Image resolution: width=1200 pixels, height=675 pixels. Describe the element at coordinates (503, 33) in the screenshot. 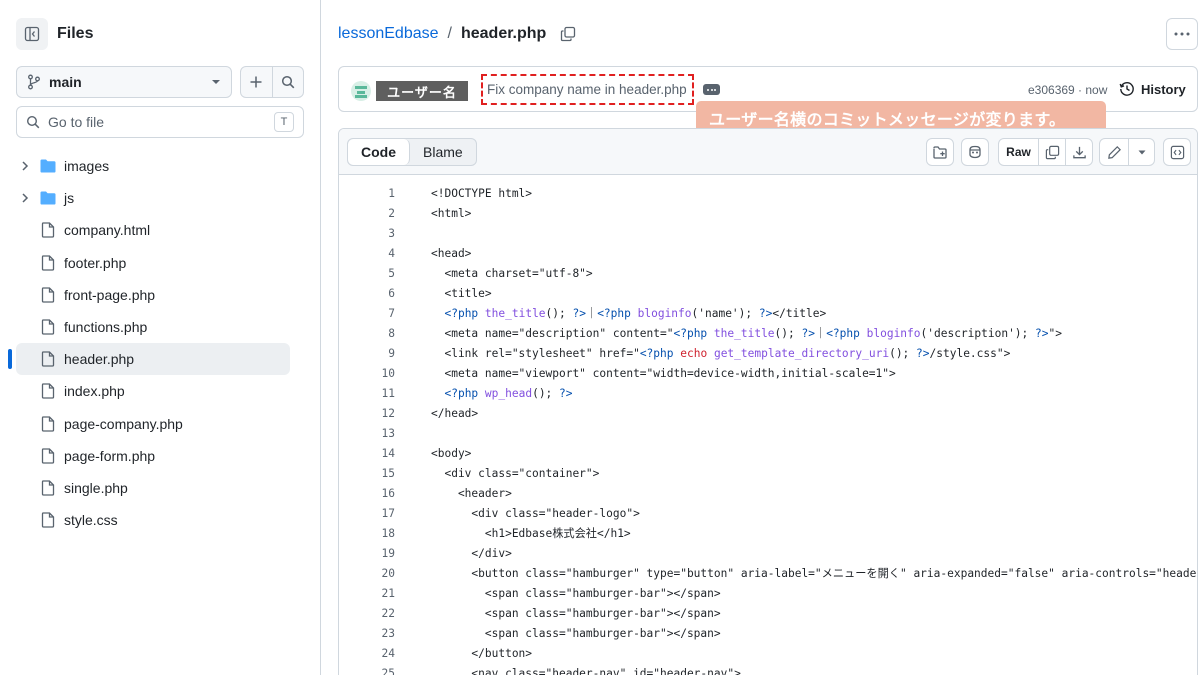

I see `breadcrumb-file-name: header.php` at that location.